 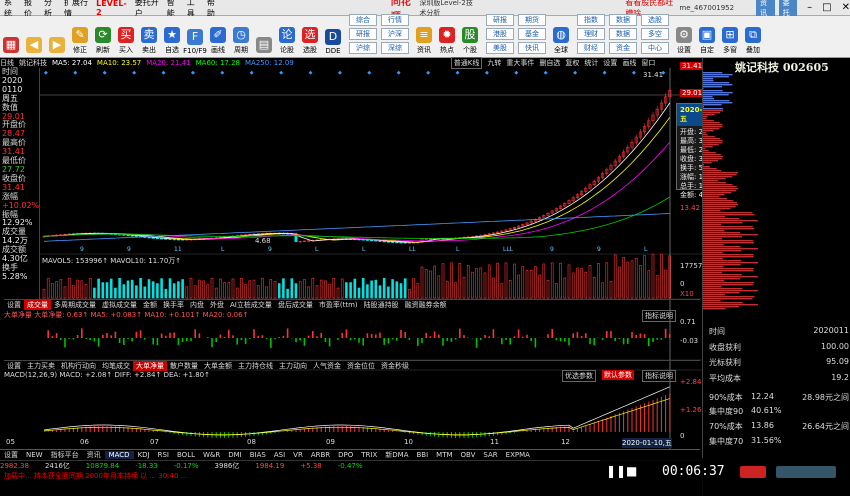 I want to click on indicator-tab: W&R, so click(x=211, y=455).